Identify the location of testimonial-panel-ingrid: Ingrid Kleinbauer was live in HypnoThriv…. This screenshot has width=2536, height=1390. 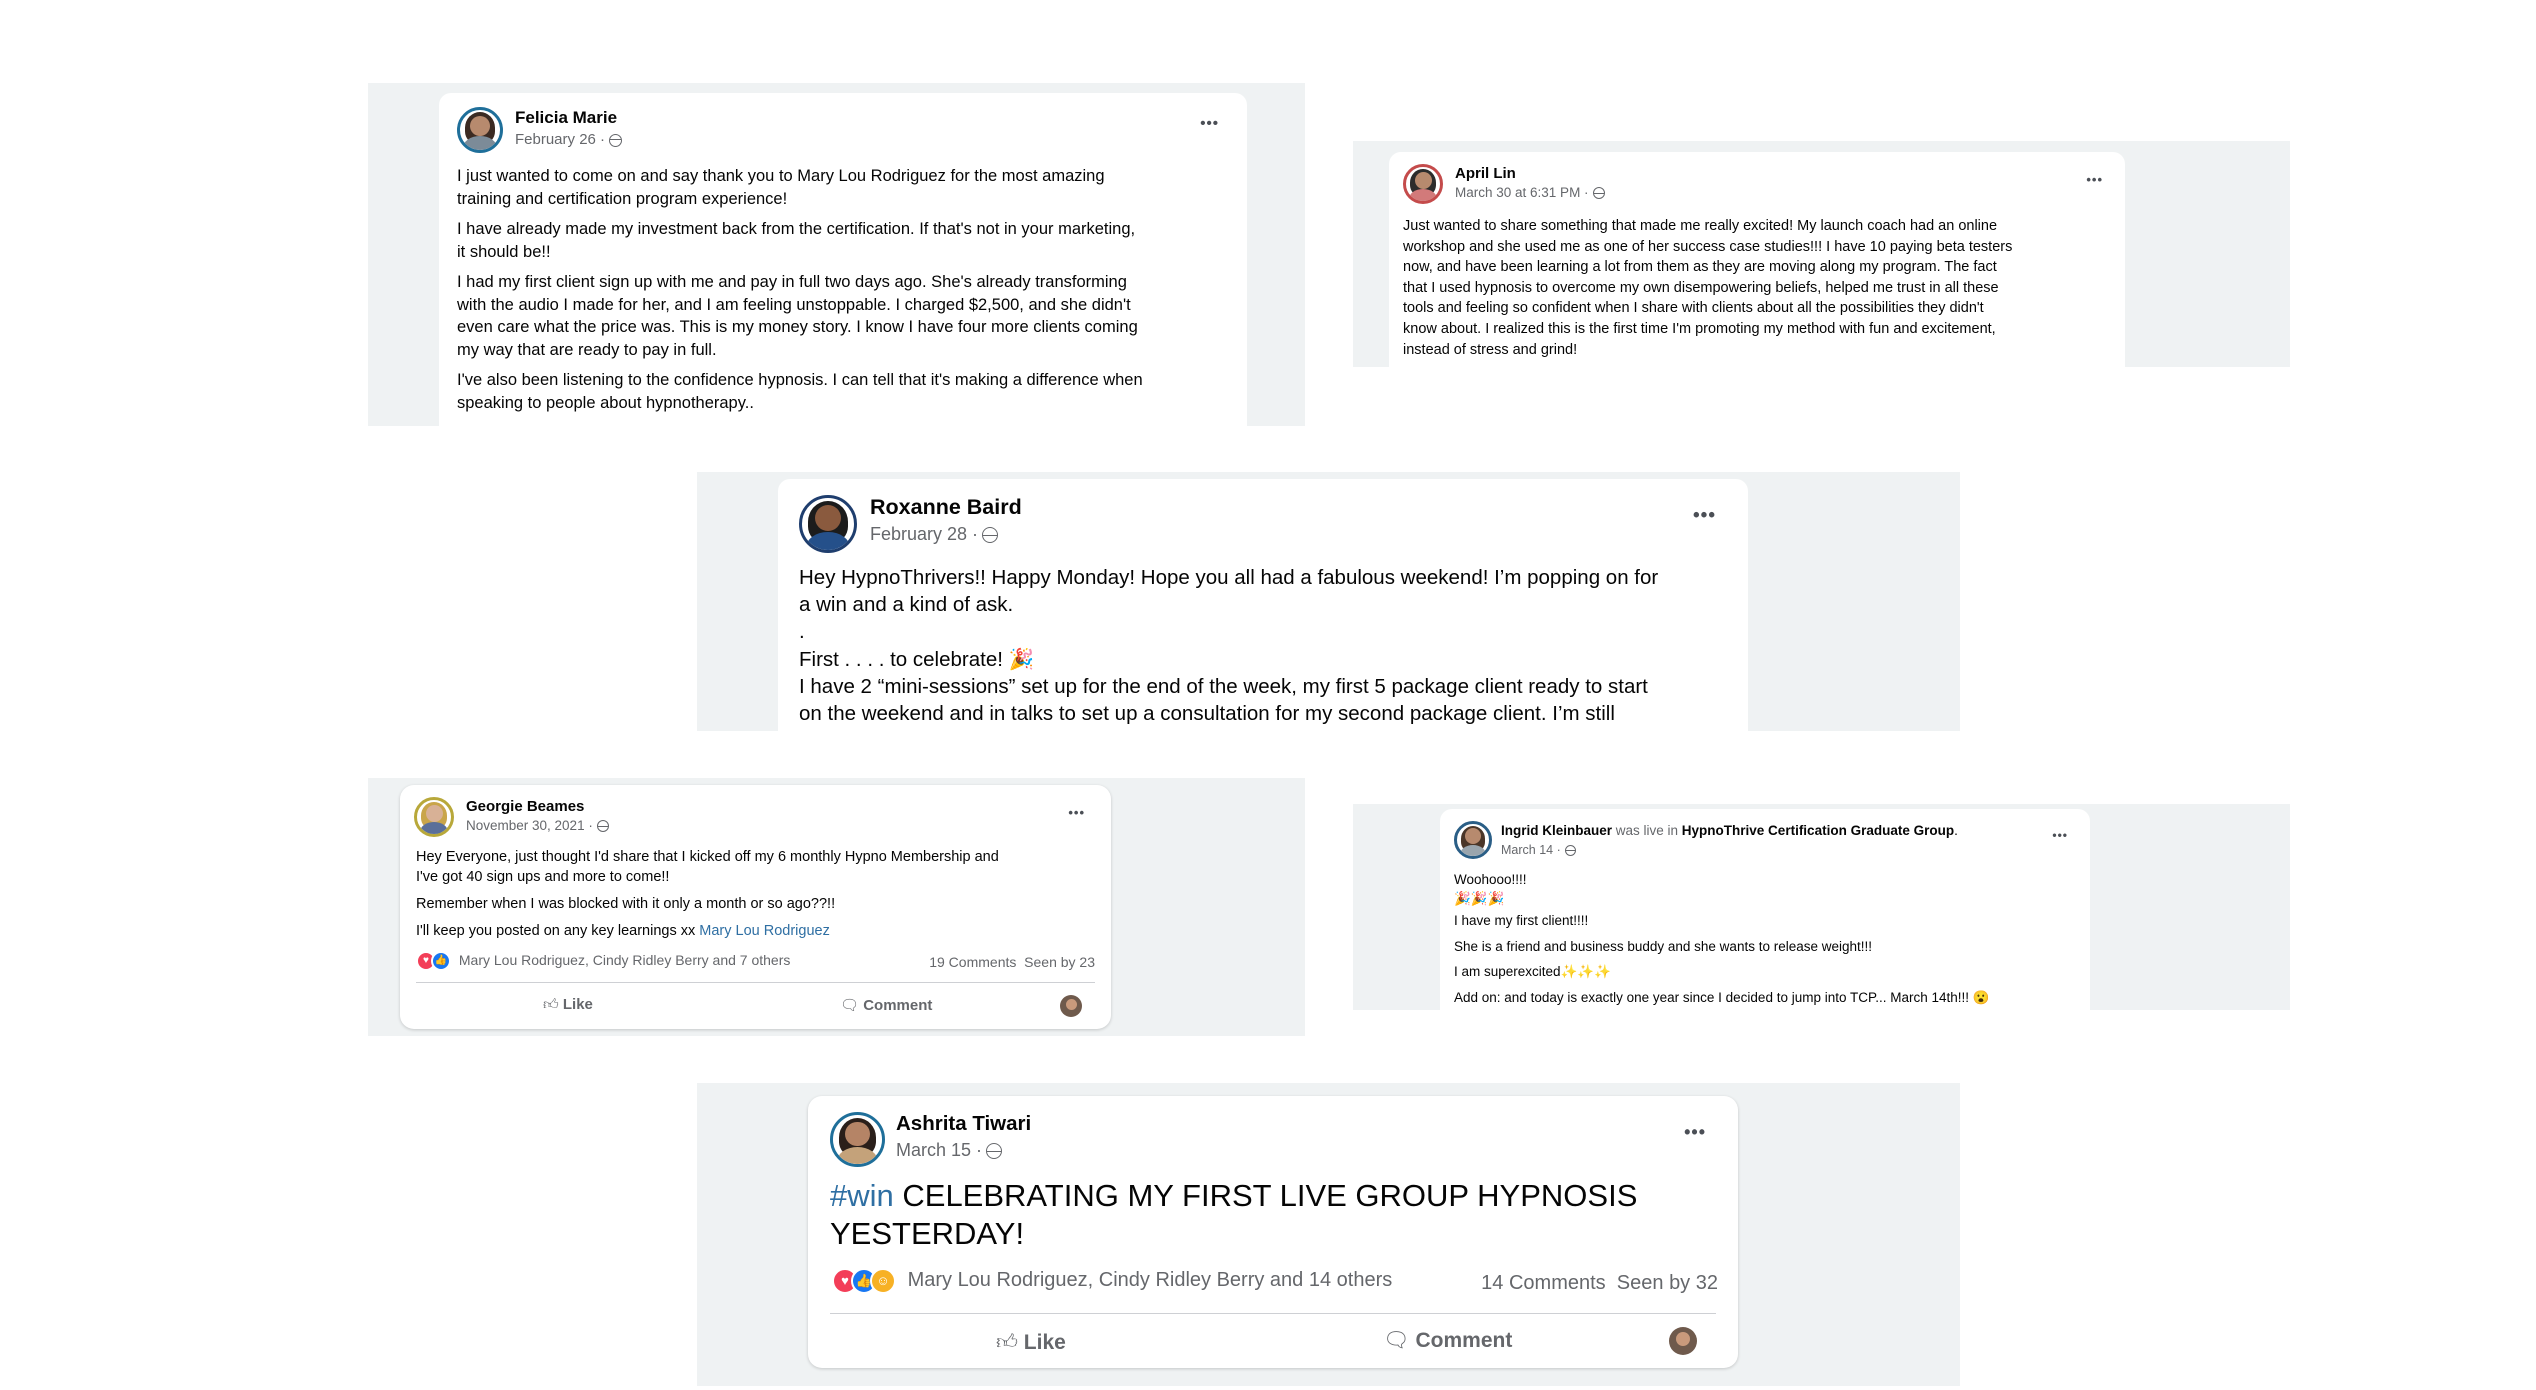
(1821, 907).